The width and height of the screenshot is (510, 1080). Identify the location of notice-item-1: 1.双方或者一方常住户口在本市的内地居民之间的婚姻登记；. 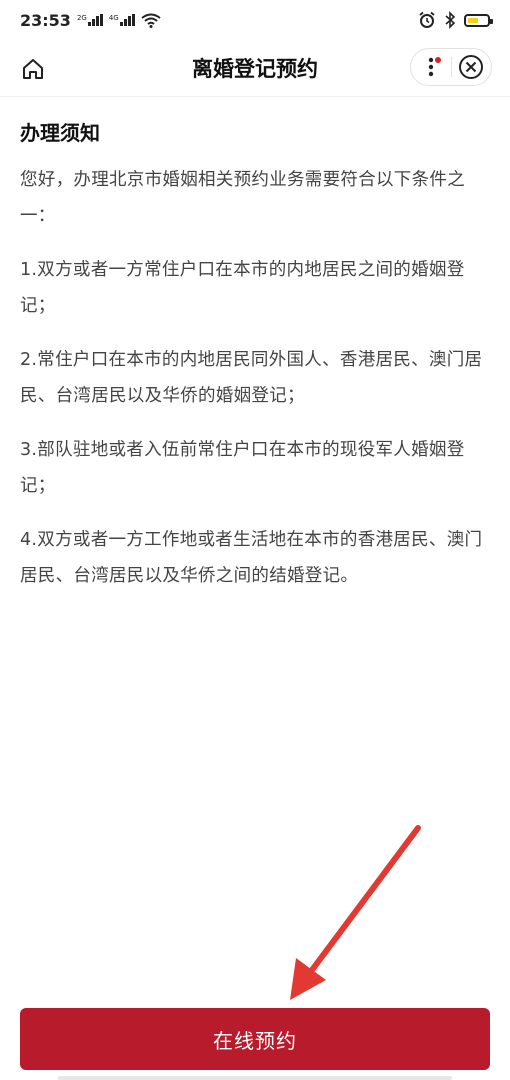
(242, 288).